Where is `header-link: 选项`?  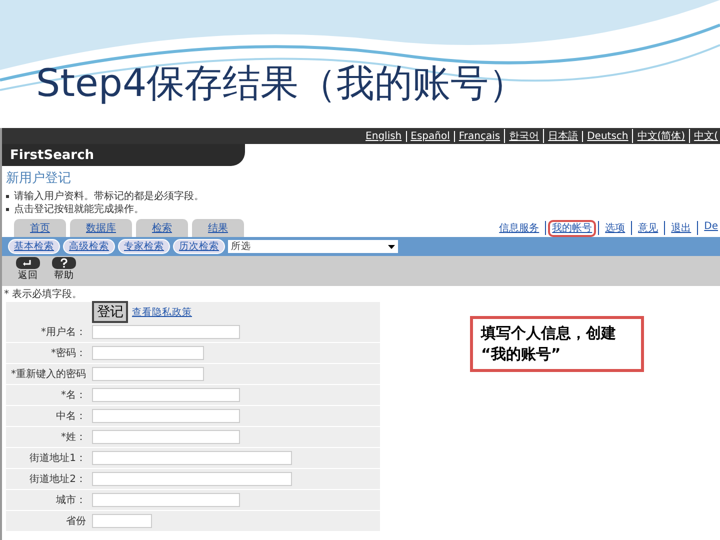 header-link: 选项 is located at coordinates (615, 228).